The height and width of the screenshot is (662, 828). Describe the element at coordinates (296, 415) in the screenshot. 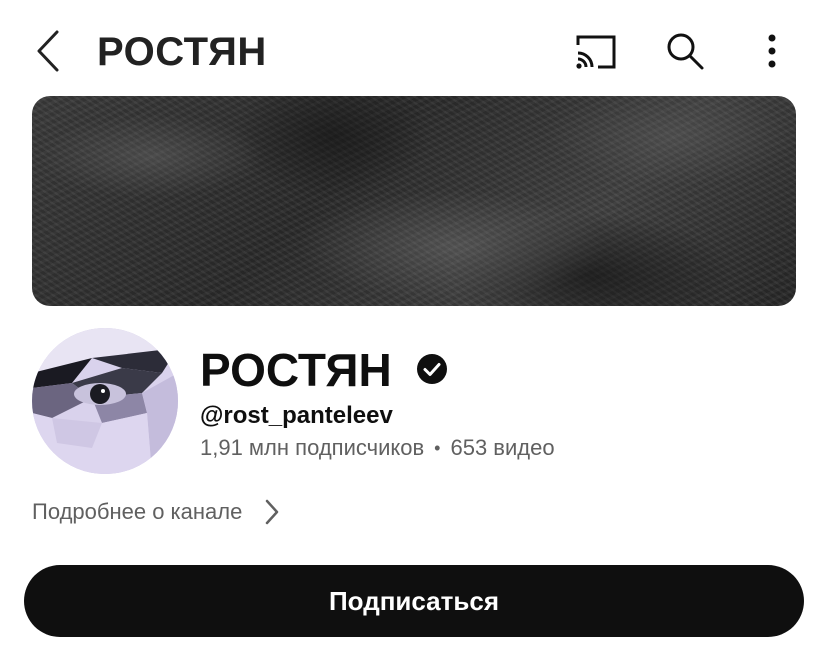

I see `channel-handle: @rost_panteleev` at that location.